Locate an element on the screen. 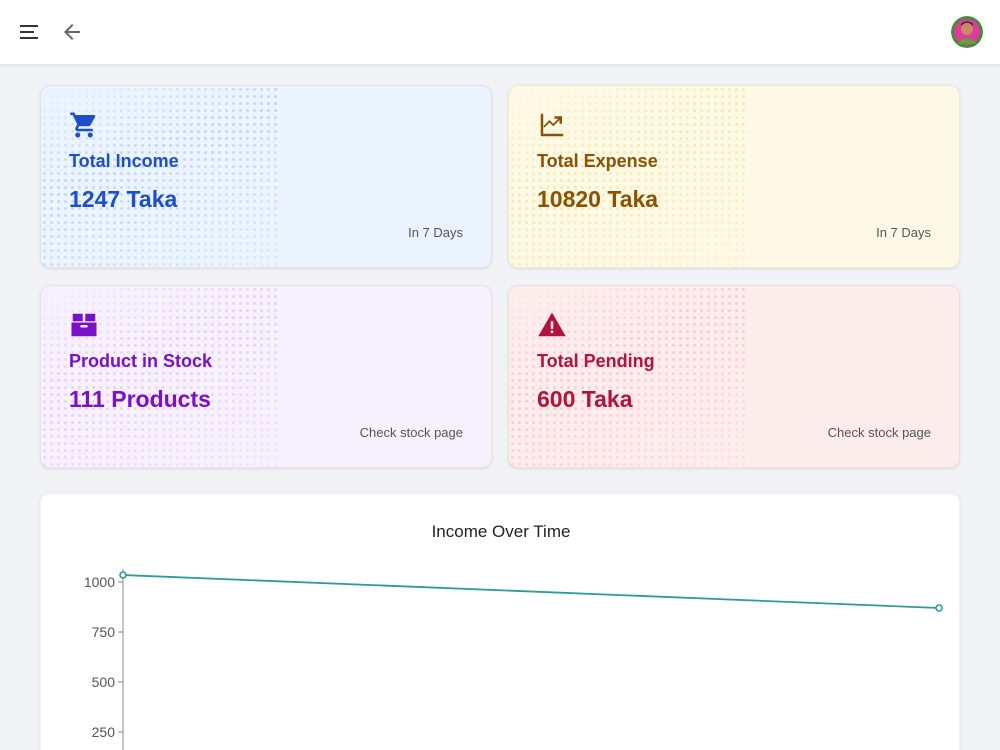 This screenshot has height=750, width=1000. card-value: 600 Taka is located at coordinates (585, 399).